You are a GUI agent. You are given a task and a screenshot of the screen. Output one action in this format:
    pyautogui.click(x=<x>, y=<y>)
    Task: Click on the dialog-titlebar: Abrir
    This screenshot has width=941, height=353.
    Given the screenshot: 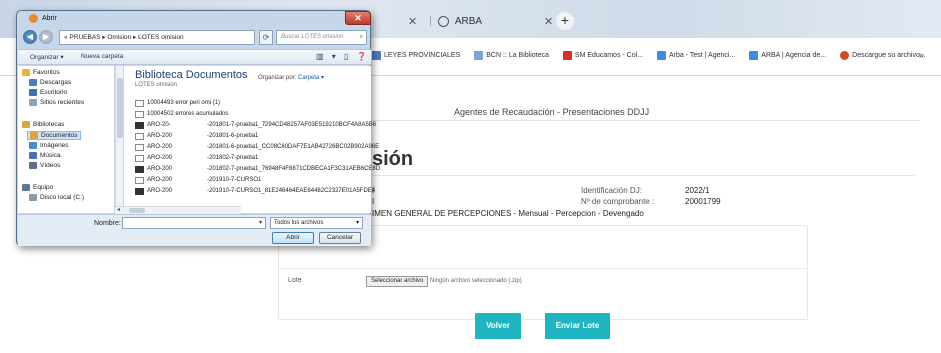 What is the action you would take?
    pyautogui.click(x=43, y=18)
    